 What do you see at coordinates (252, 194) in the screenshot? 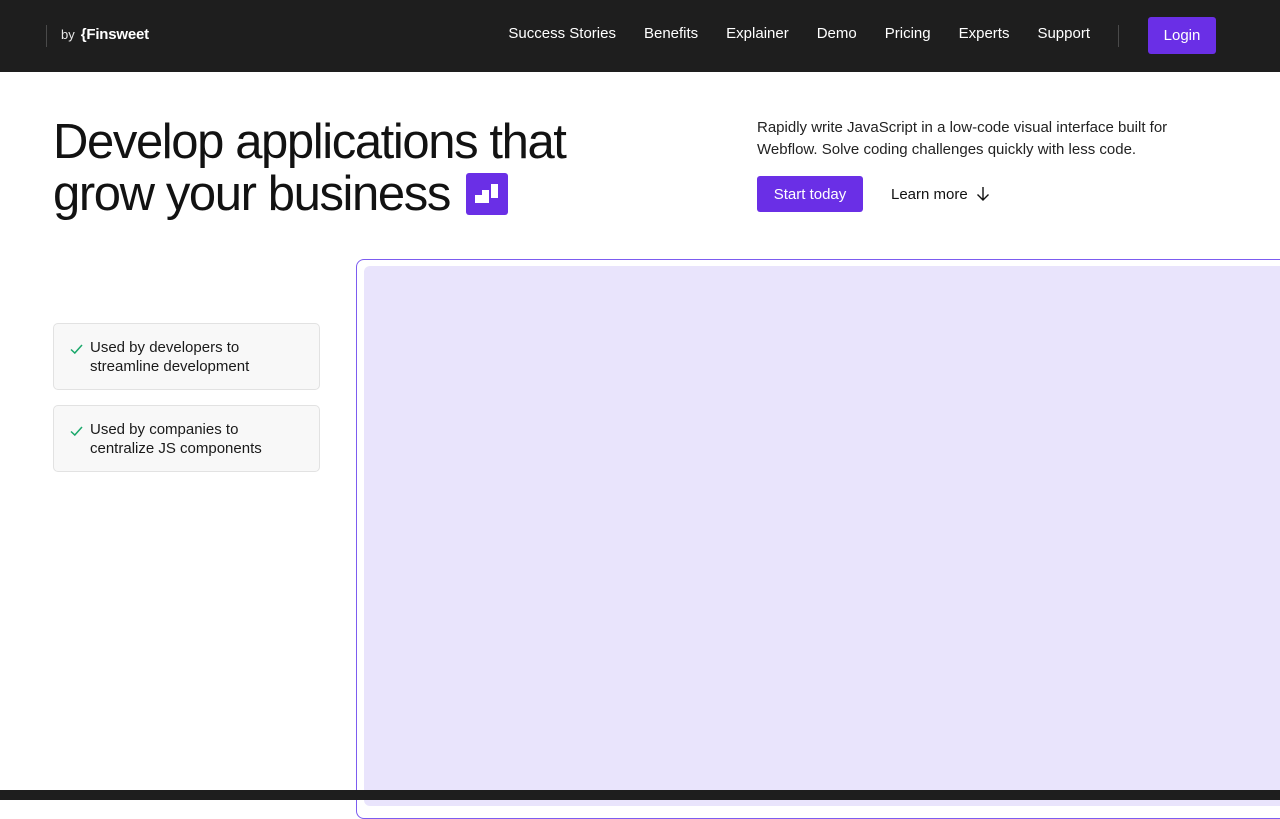
I see `headline-line-2: grow your business` at bounding box center [252, 194].